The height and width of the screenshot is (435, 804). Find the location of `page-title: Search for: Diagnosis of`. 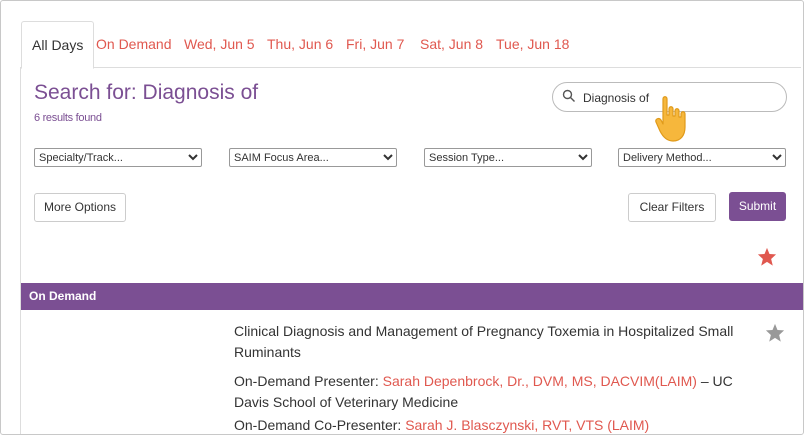

page-title: Search for: Diagnosis of is located at coordinates (146, 92).